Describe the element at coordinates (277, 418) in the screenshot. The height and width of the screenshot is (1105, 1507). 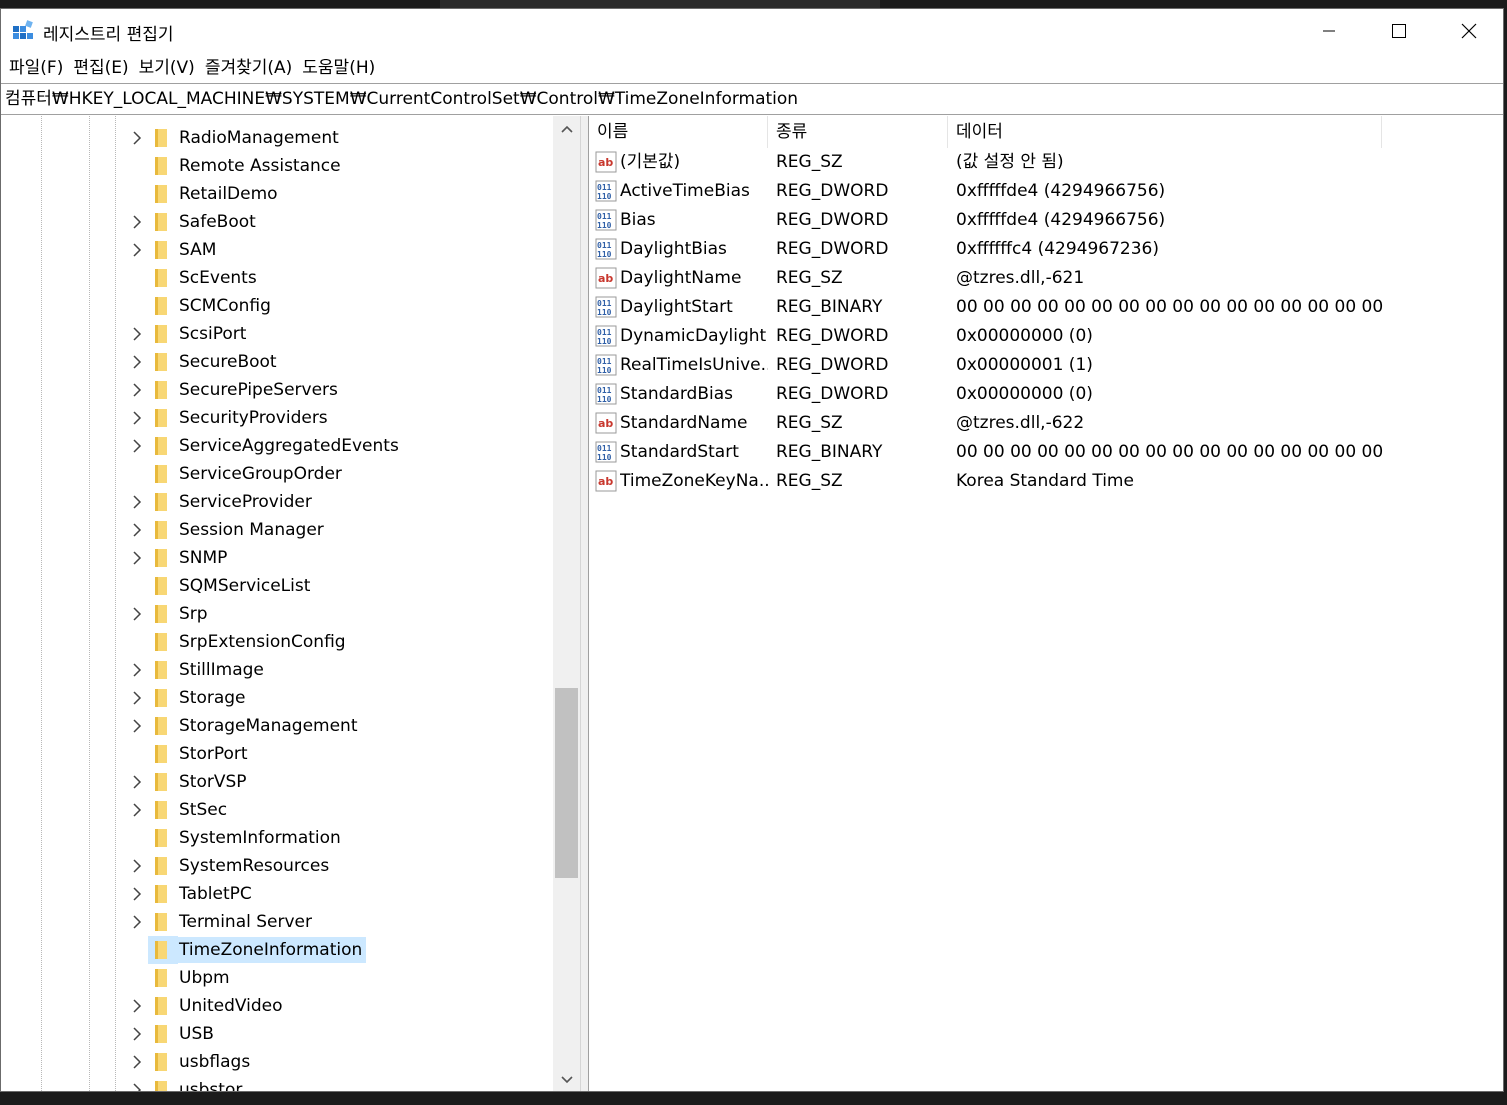
I see `tree-node: SecurityProviders` at that location.